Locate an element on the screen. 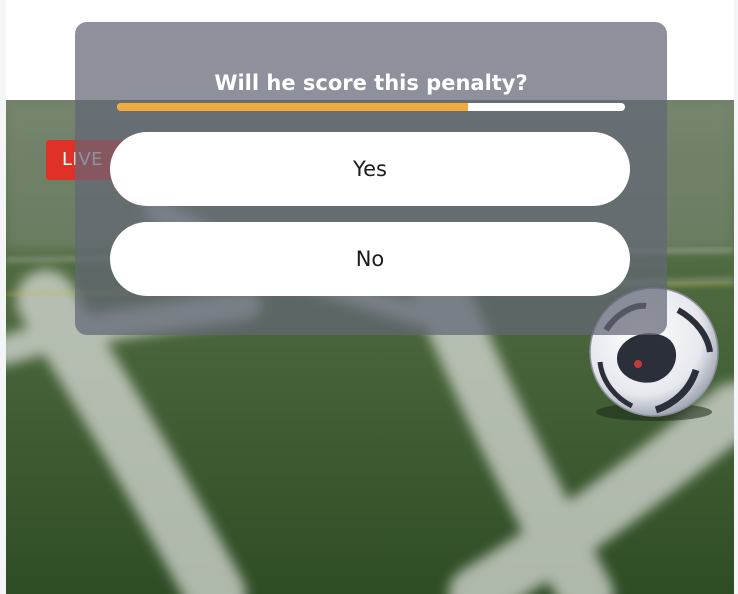  poll-timer-bar is located at coordinates (371, 107).